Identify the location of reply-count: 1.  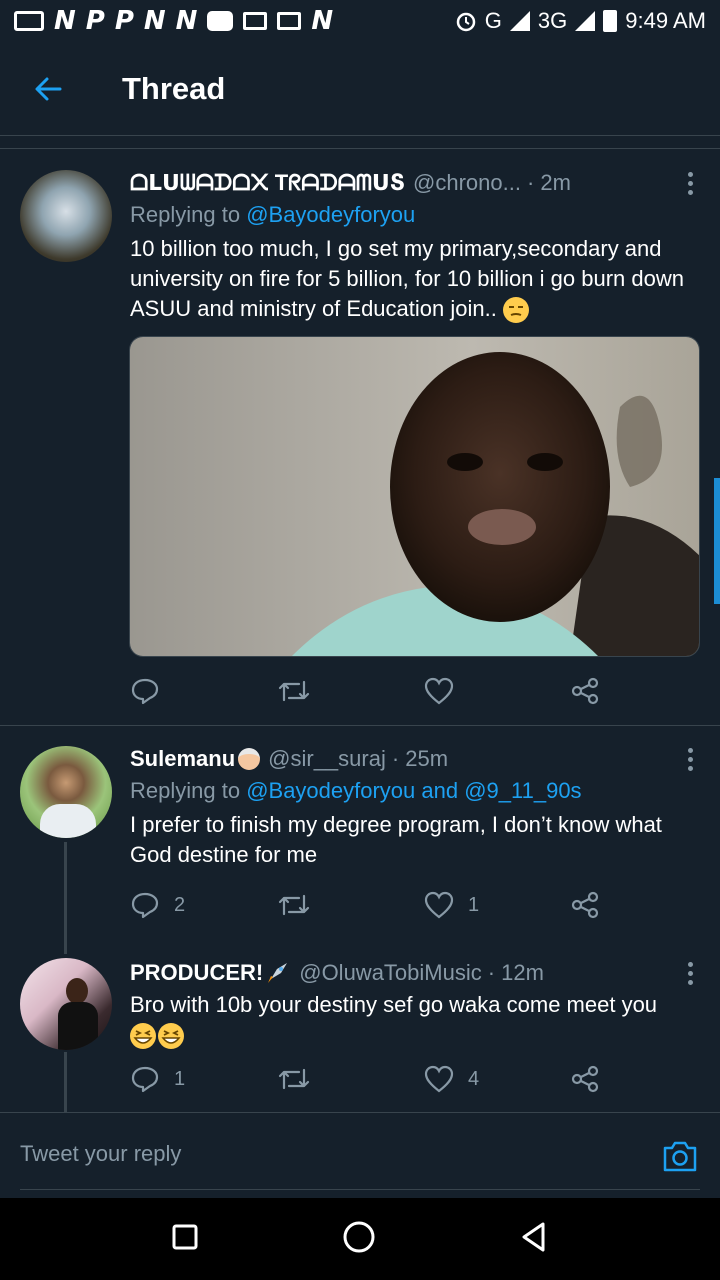
(180, 1078).